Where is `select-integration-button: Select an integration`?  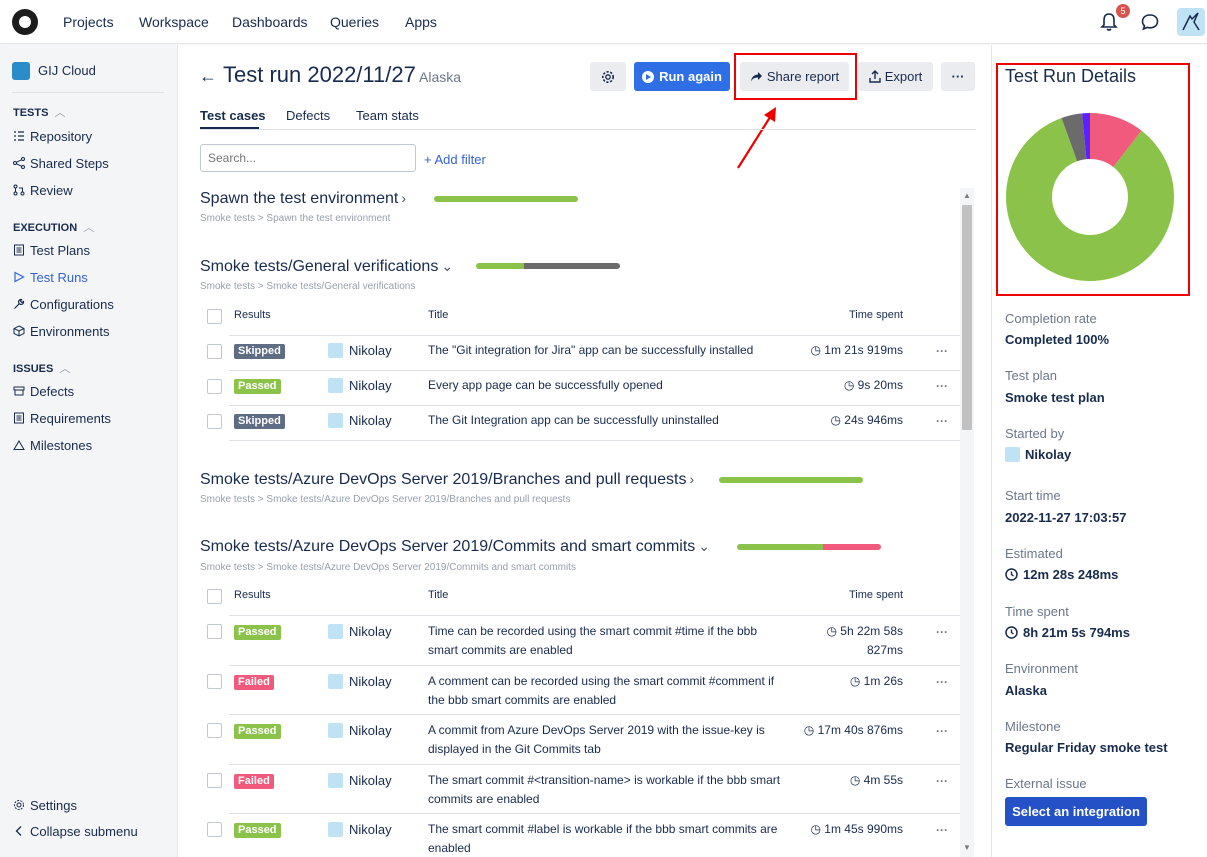
select-integration-button: Select an integration is located at coordinates (1076, 811).